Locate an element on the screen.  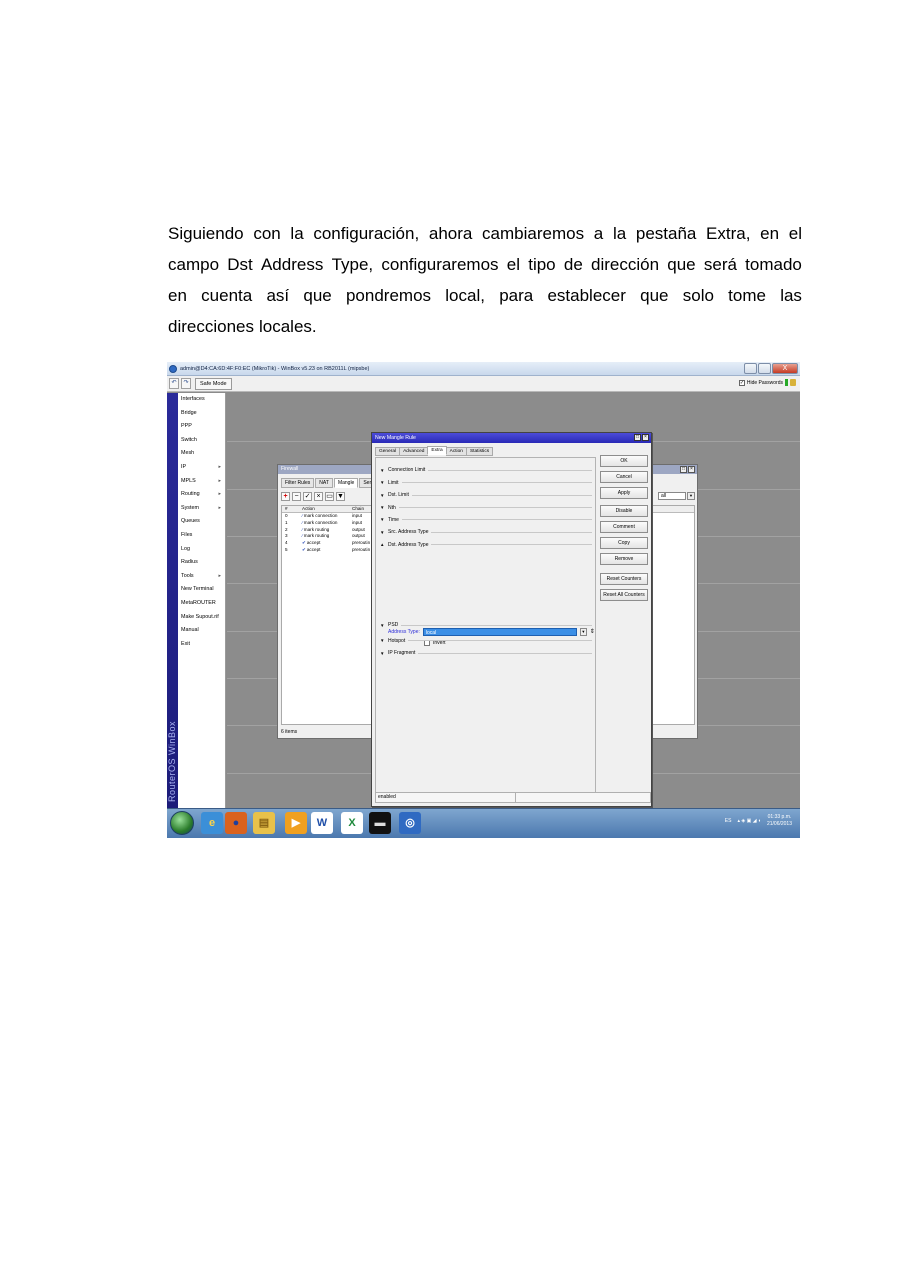
menu-item: Queues is located at coordinates (201, 522).